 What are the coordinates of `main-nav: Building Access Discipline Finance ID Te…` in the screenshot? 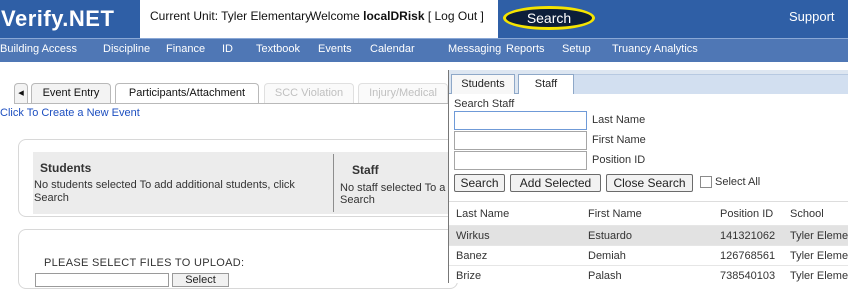 It's located at (424, 50).